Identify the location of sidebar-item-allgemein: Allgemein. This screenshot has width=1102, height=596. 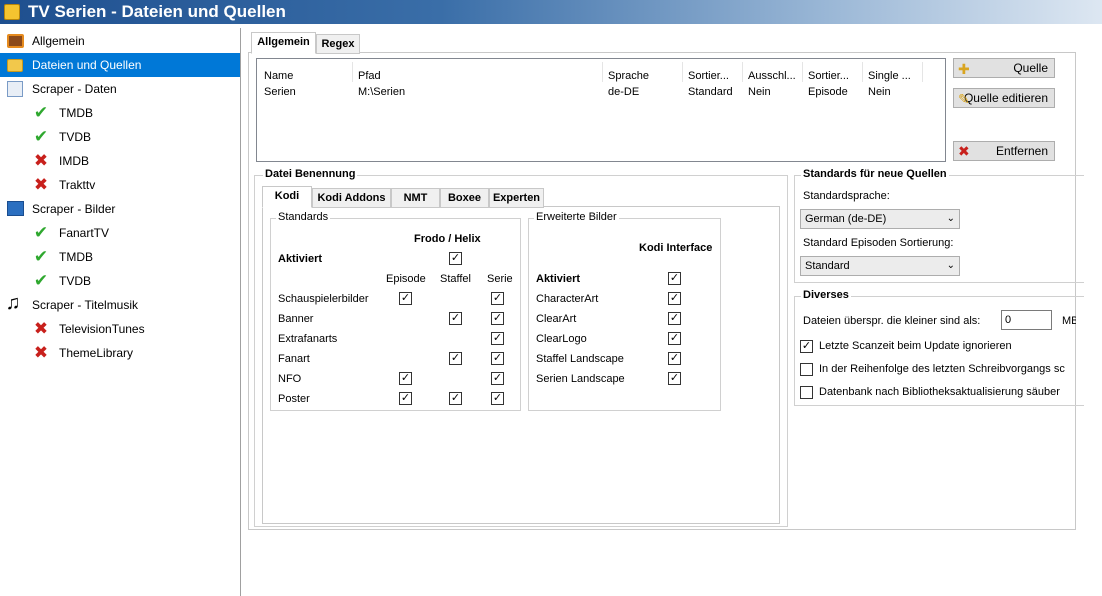
(120, 41).